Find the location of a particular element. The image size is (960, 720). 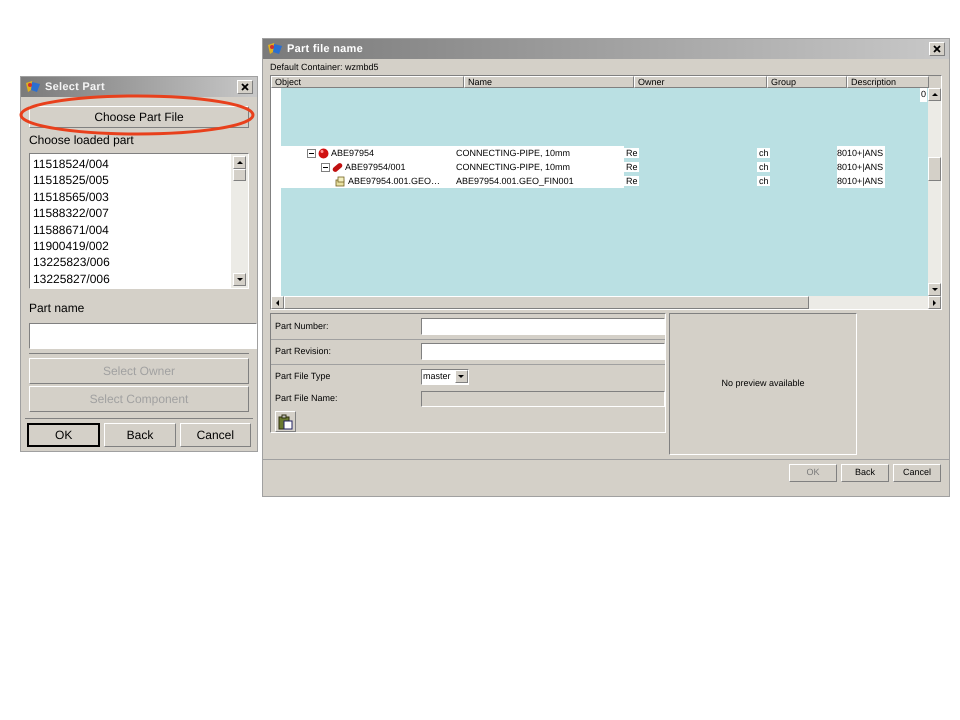

table-cell: ABE97954.001.GEO_FIN001 is located at coordinates (539, 181).